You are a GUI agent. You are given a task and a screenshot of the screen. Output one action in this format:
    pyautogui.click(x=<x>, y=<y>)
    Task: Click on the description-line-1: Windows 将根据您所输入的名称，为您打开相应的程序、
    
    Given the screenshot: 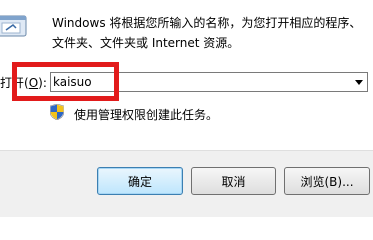 What is the action you would take?
    pyautogui.click(x=207, y=23)
    